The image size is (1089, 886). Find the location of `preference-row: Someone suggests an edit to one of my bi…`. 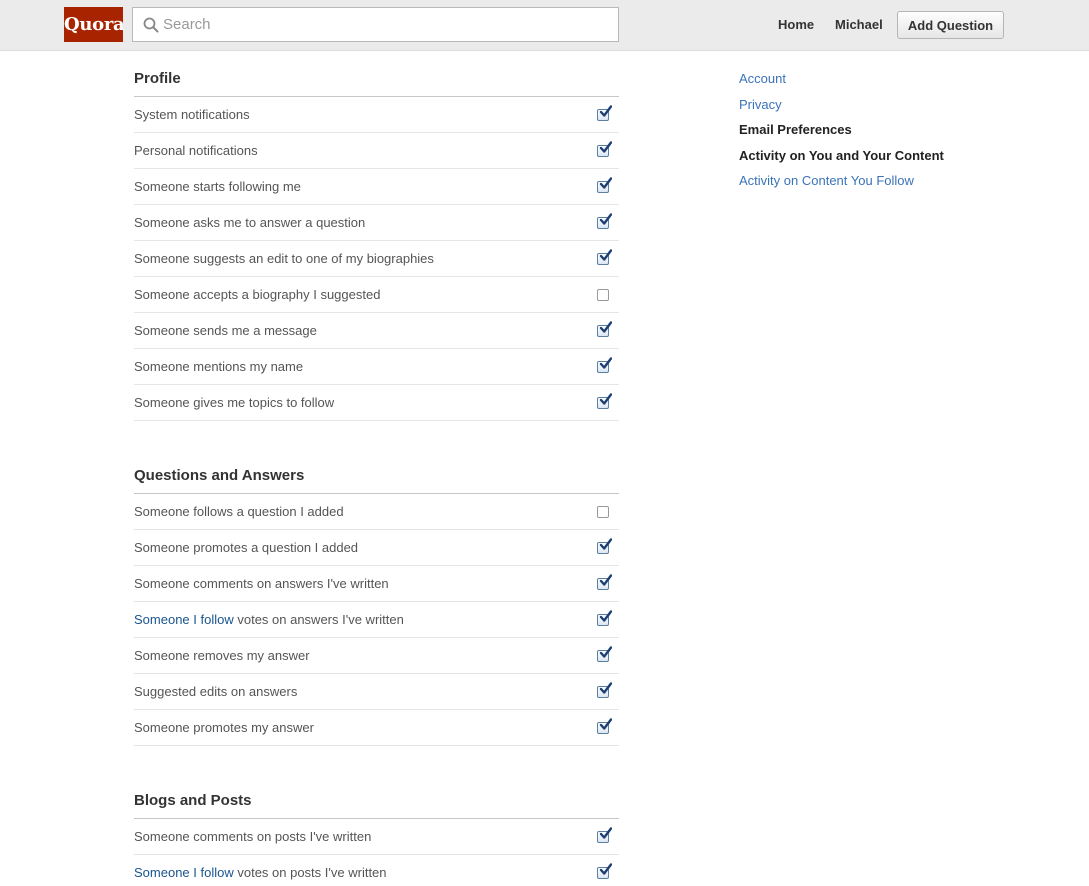

preference-row: Someone suggests an edit to one of my bi… is located at coordinates (376, 259).